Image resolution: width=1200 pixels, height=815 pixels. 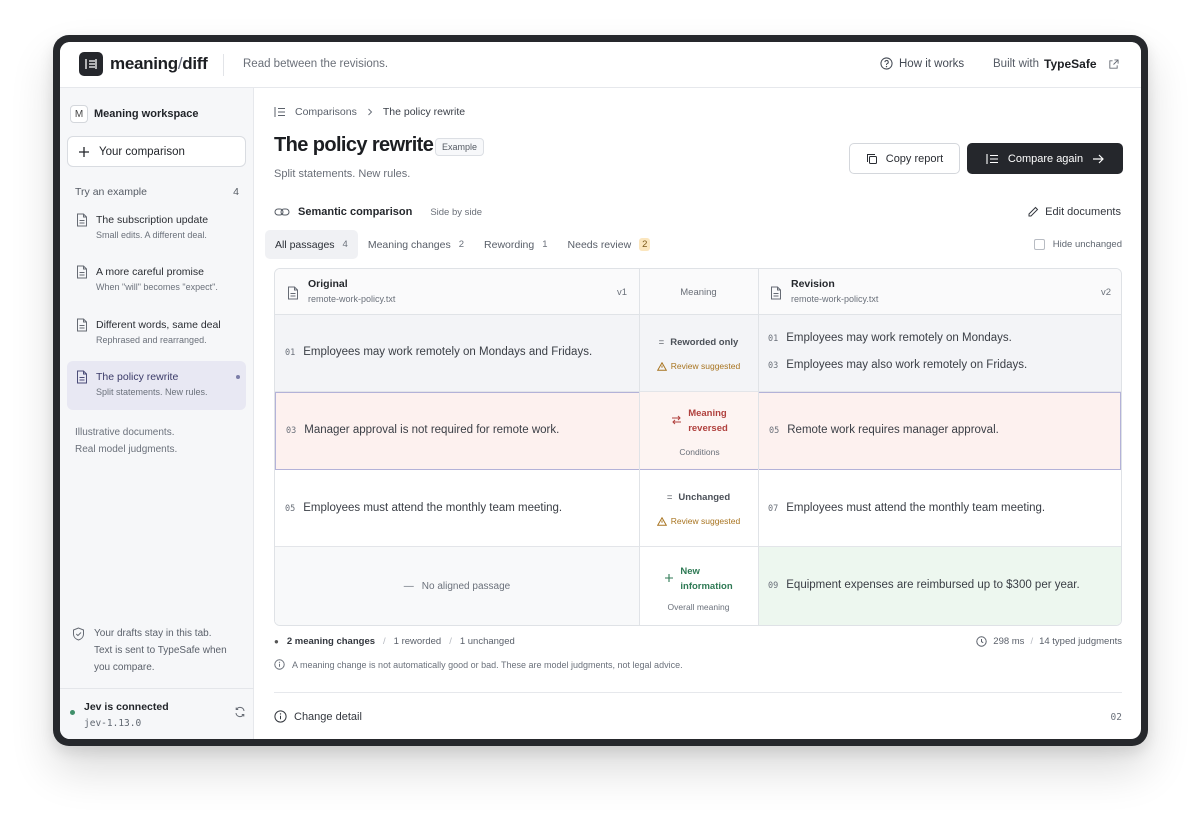 I want to click on tab-count: 1, so click(x=545, y=244).